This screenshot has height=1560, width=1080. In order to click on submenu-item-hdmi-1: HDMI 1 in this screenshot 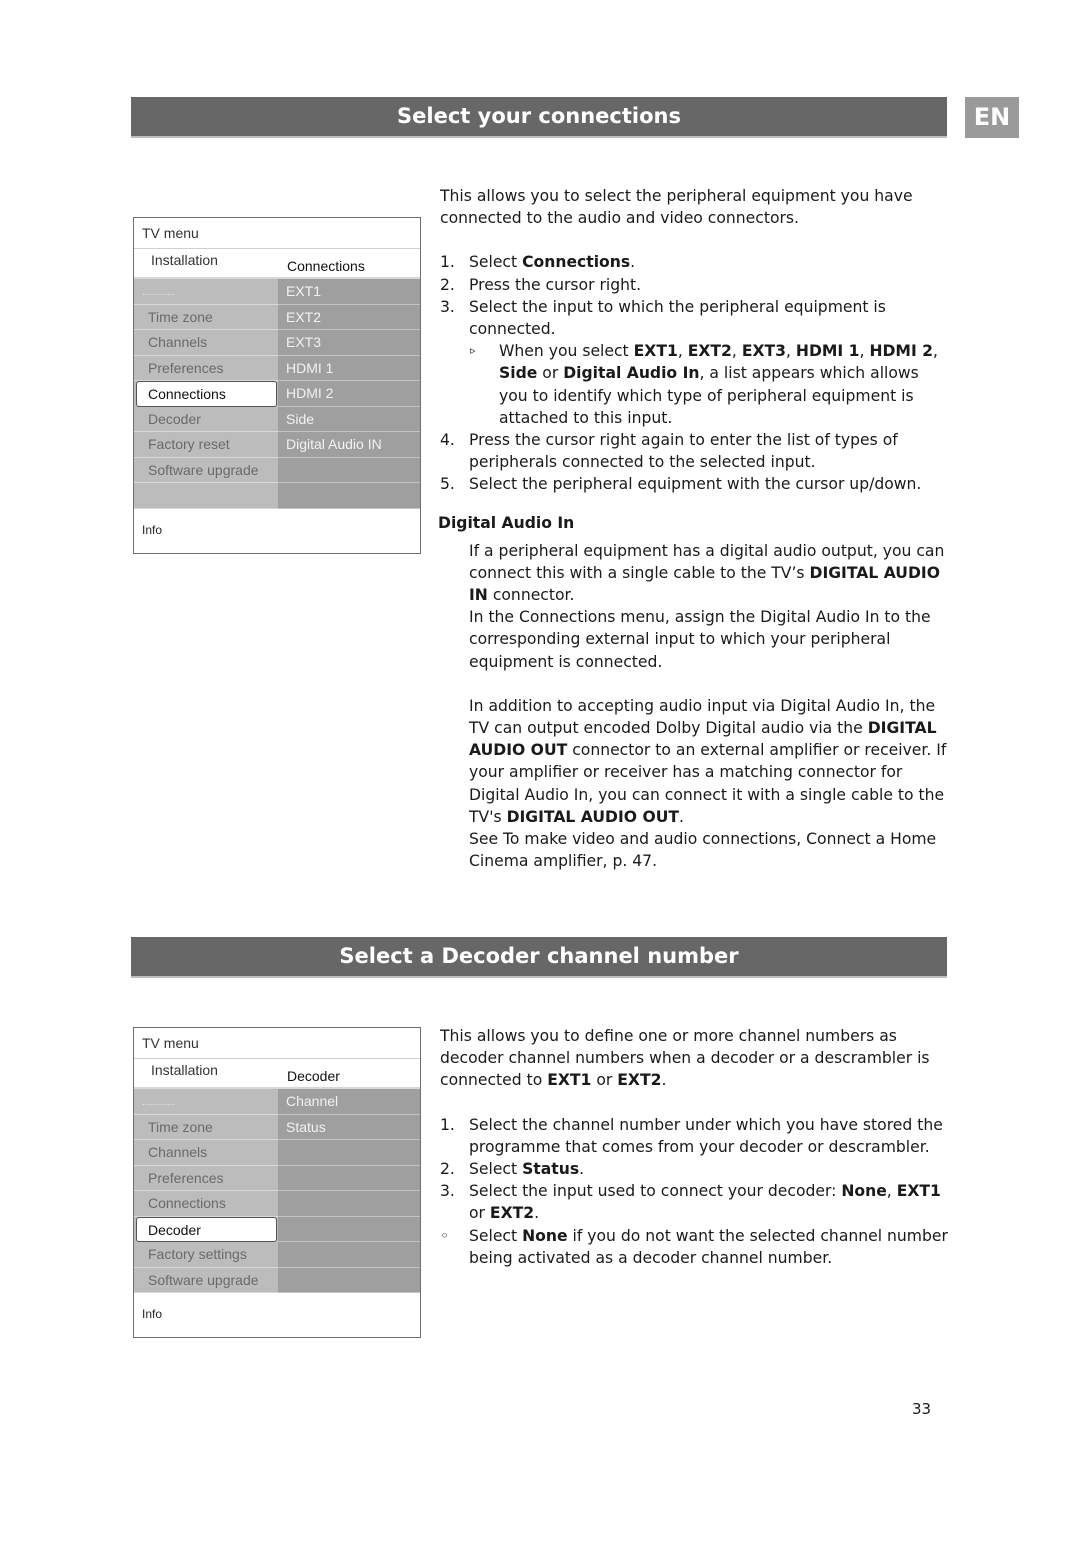, I will do `click(349, 368)`.